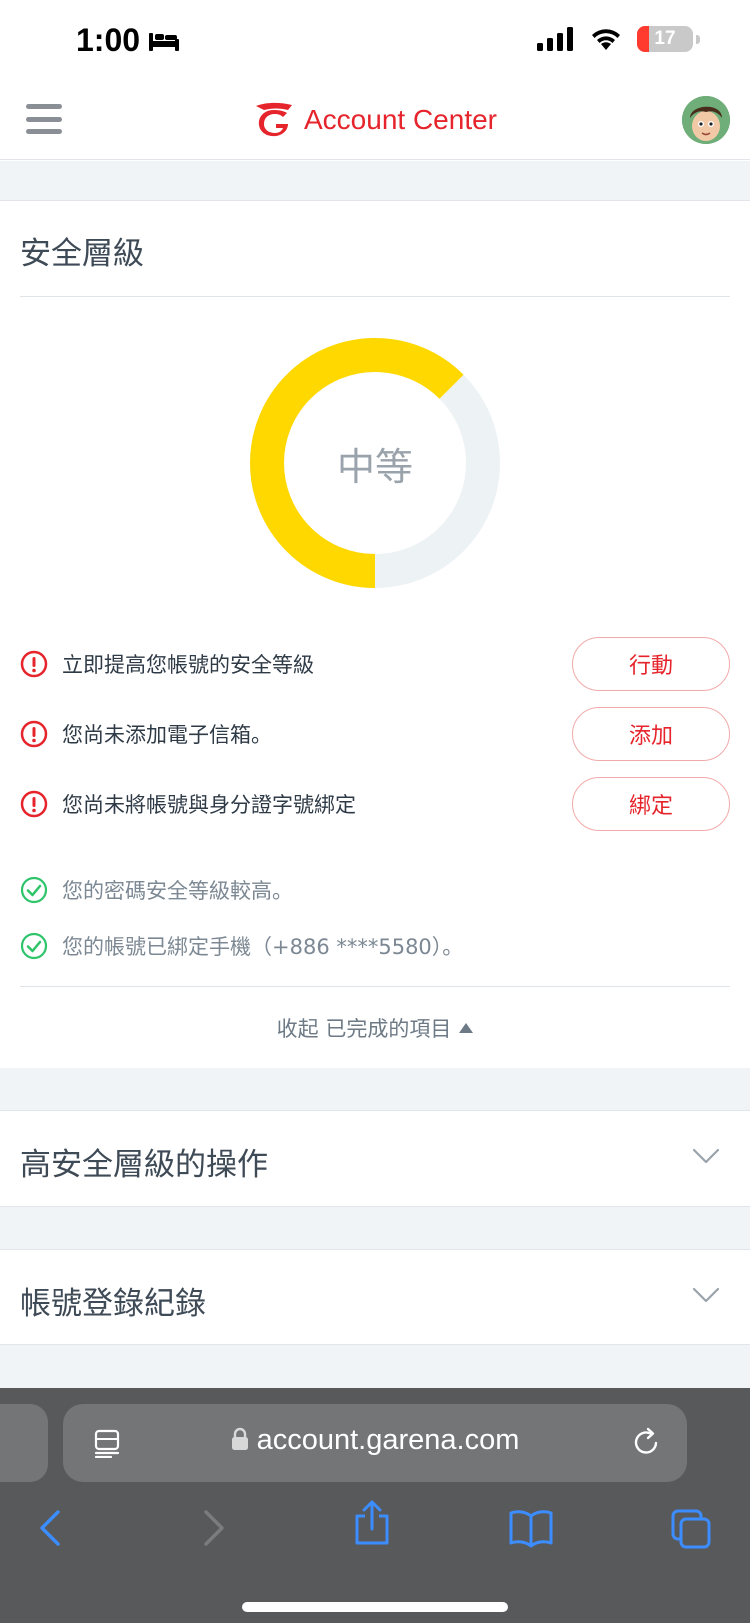 This screenshot has height=1623, width=750. I want to click on status-time: 1:00, so click(128, 40).